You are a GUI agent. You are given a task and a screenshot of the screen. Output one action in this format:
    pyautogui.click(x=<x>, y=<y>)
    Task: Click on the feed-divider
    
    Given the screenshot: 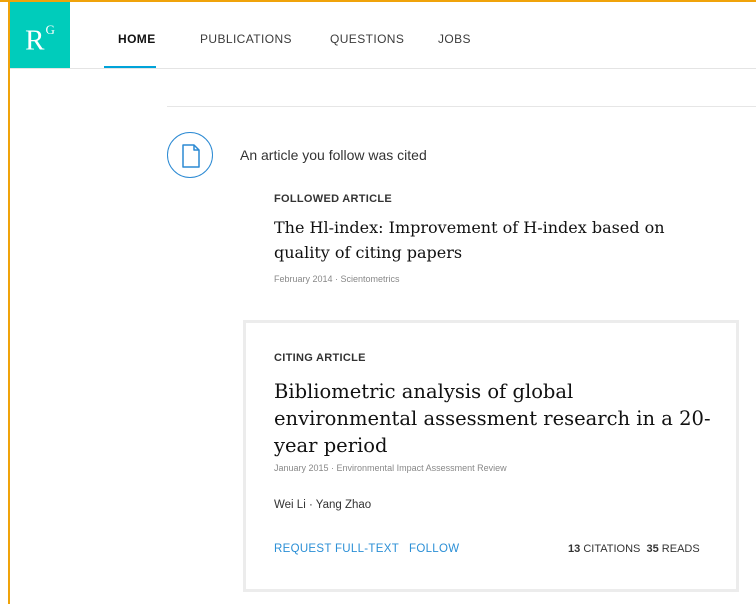 What is the action you would take?
    pyautogui.click(x=461, y=106)
    